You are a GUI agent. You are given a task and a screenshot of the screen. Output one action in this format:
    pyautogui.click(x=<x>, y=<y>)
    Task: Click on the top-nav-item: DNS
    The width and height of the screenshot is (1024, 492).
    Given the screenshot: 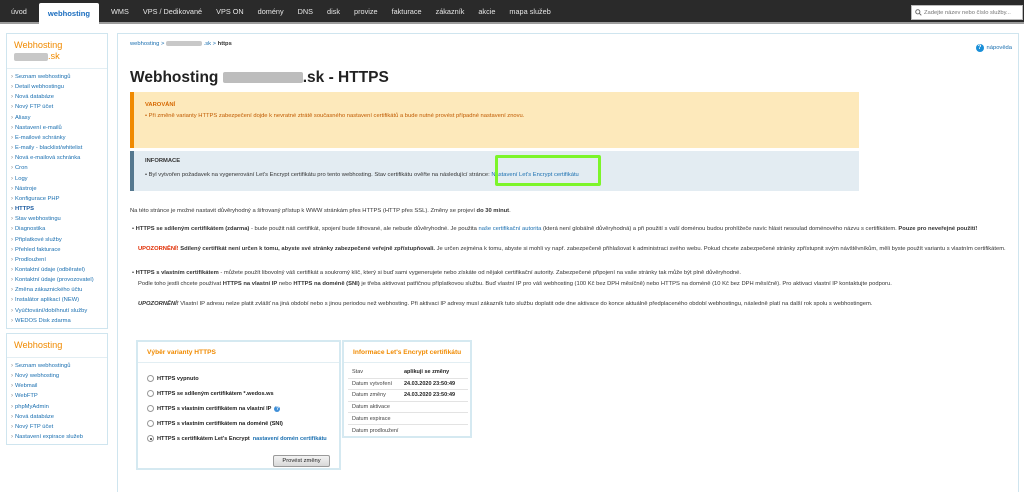 What is the action you would take?
    pyautogui.click(x=305, y=12)
    